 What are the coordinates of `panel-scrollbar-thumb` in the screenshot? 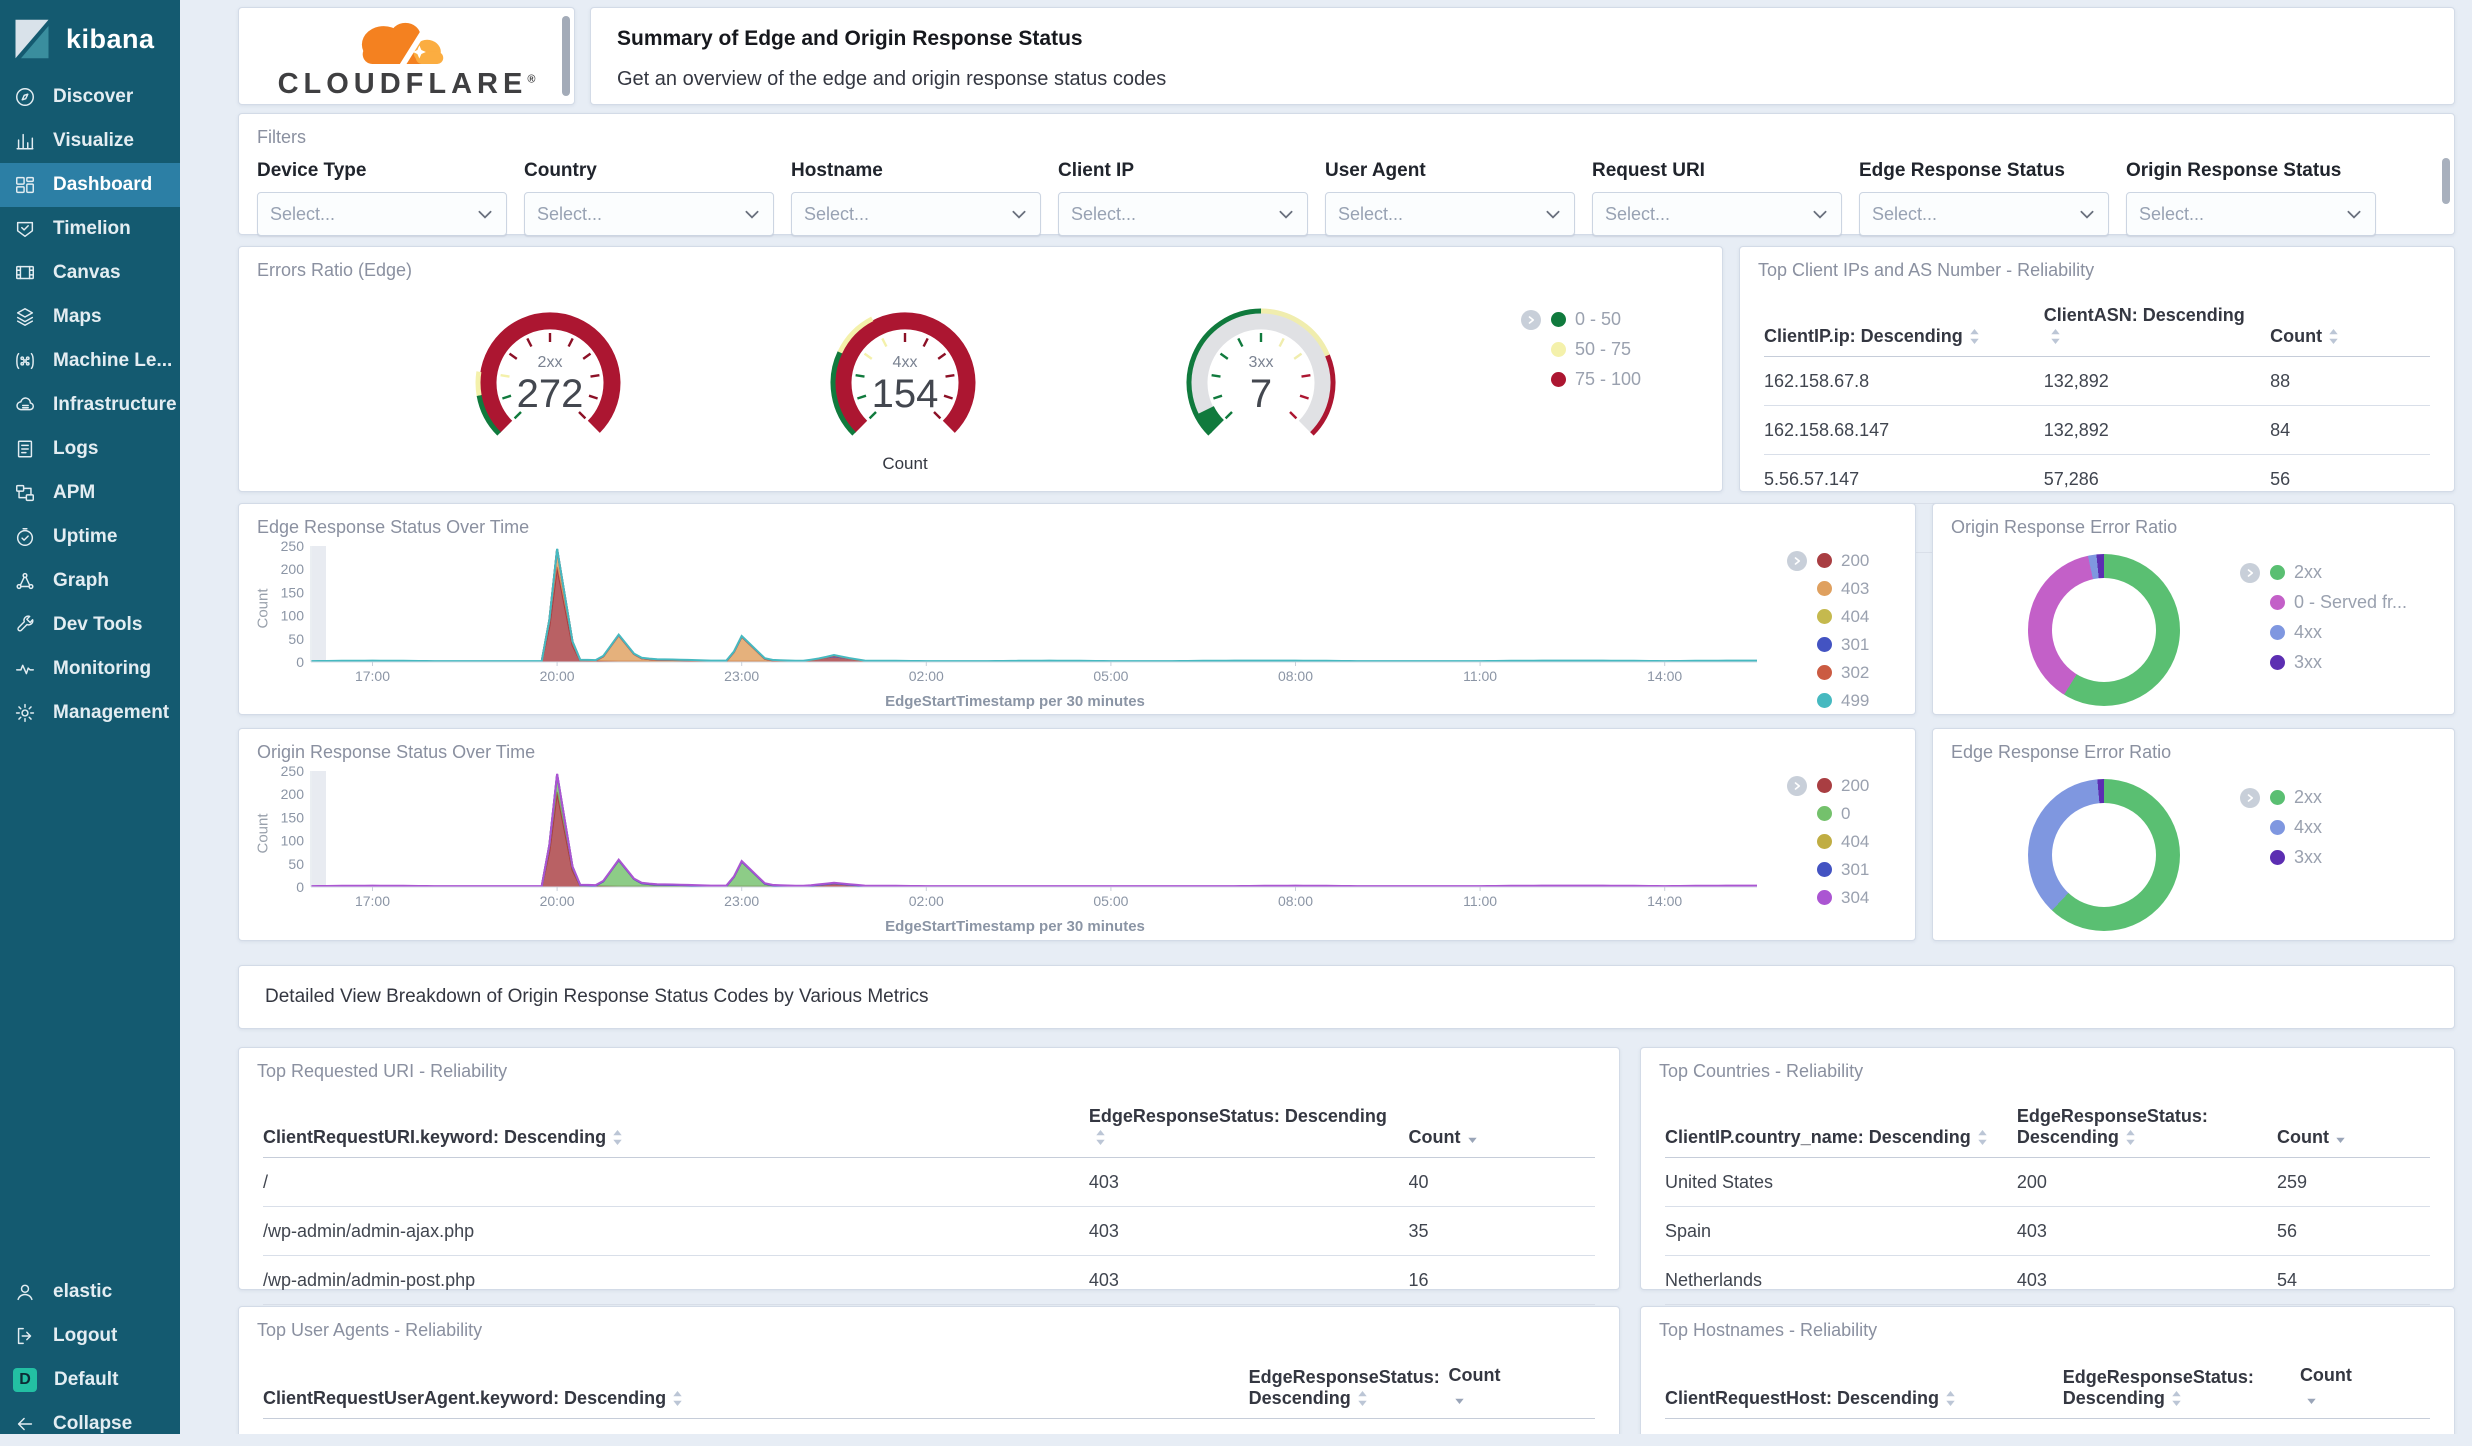 It's located at (566, 56).